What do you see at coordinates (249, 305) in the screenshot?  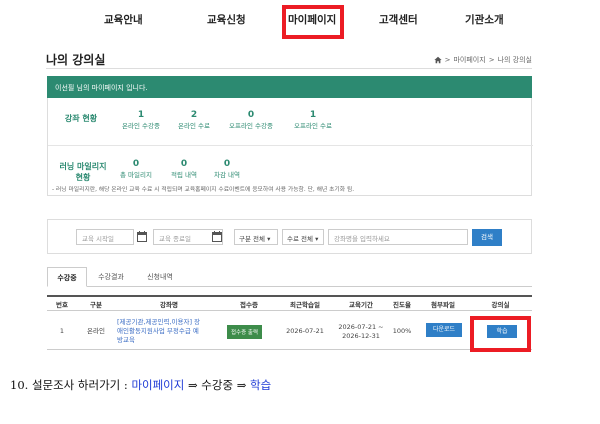 I see `column-header: 접수증` at bounding box center [249, 305].